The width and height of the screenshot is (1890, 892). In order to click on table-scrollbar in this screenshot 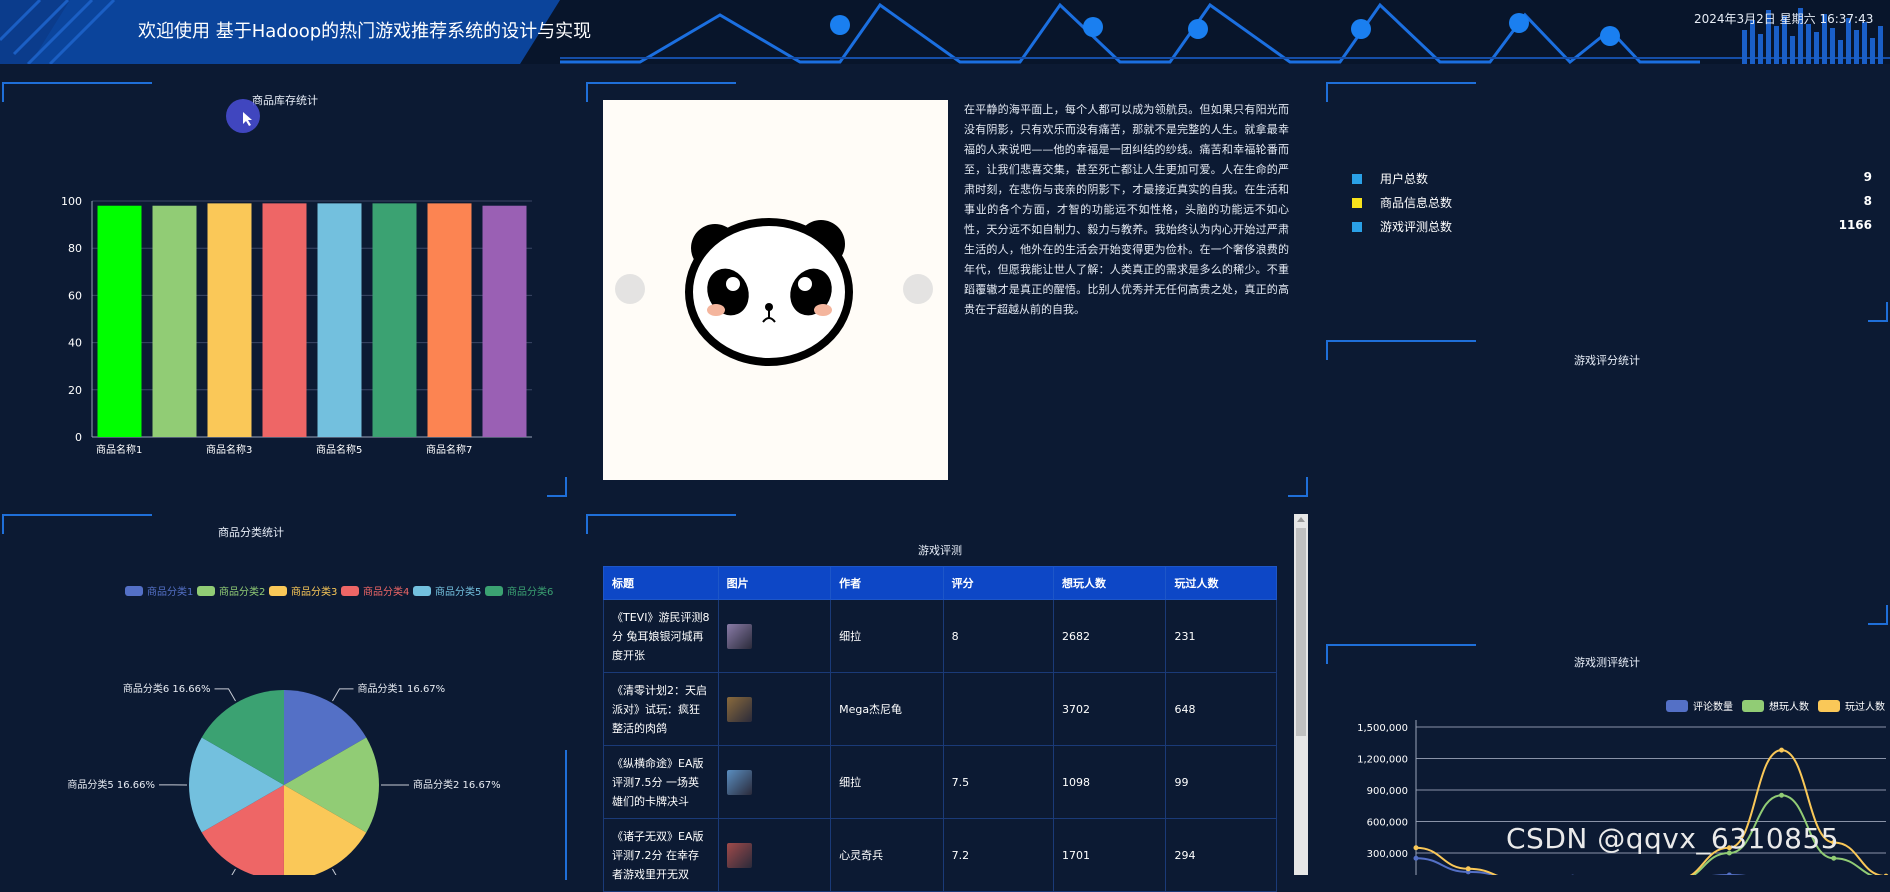, I will do `click(1301, 694)`.